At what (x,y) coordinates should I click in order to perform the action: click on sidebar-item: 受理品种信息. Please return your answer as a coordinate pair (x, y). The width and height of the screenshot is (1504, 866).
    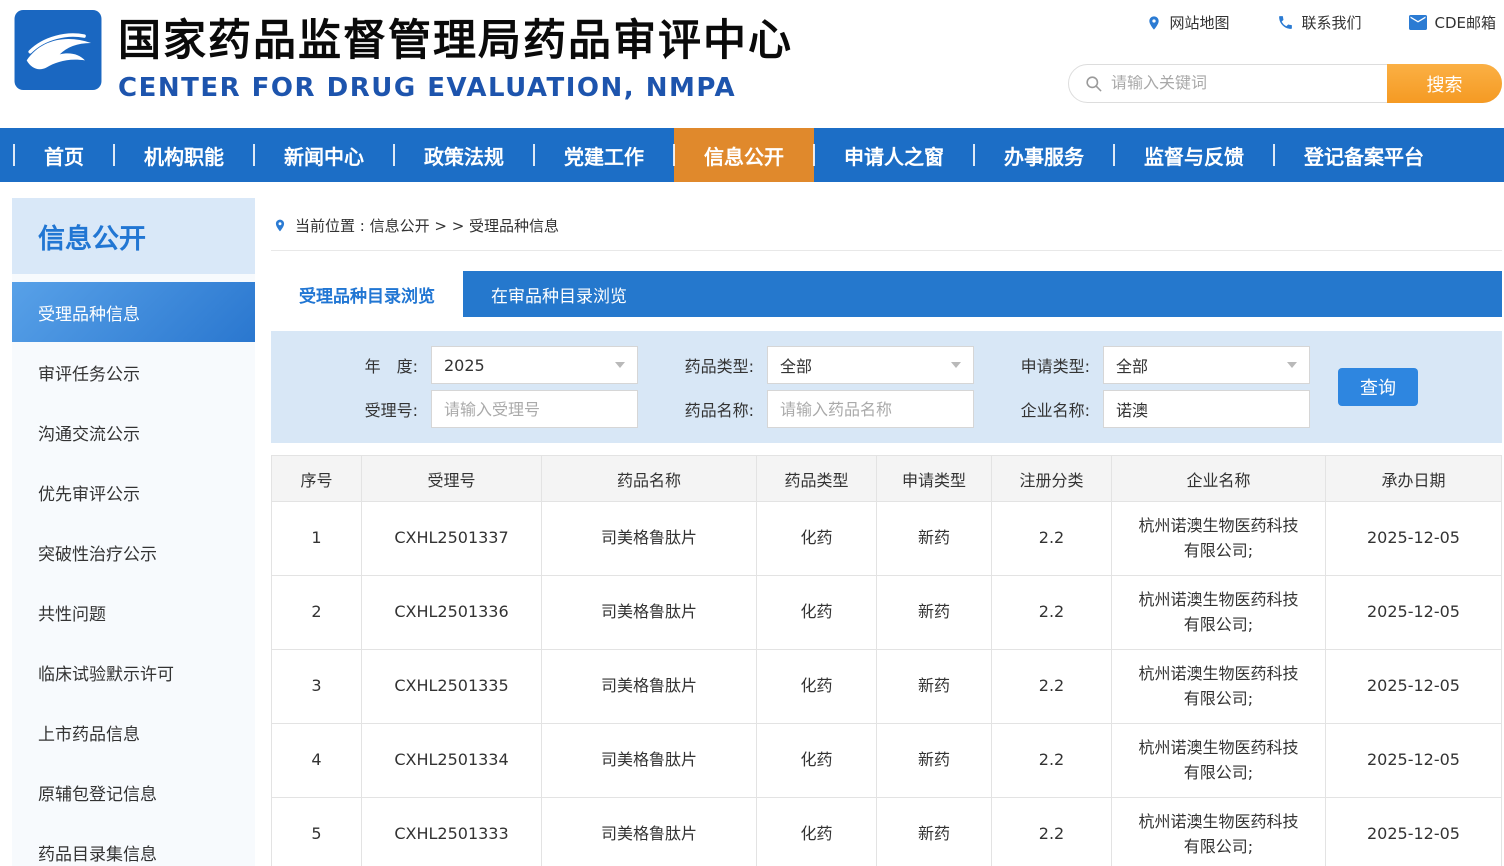
    Looking at the image, I should click on (133, 312).